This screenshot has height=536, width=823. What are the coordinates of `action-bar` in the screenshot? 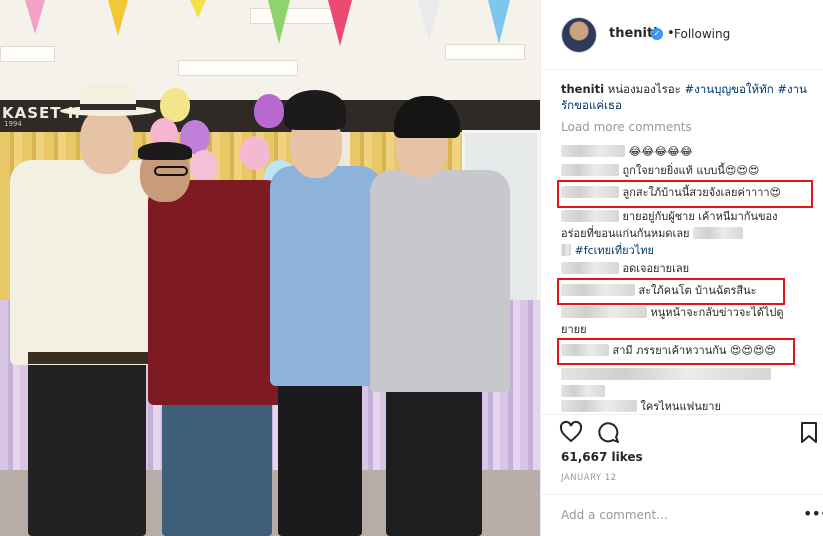 It's located at (682, 429).